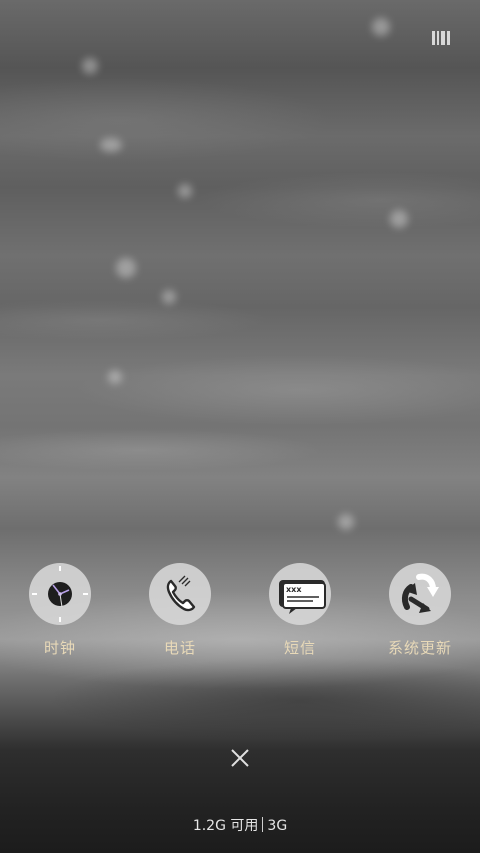 The width and height of the screenshot is (480, 853). What do you see at coordinates (240, 758) in the screenshot?
I see `close-recents-icon` at bounding box center [240, 758].